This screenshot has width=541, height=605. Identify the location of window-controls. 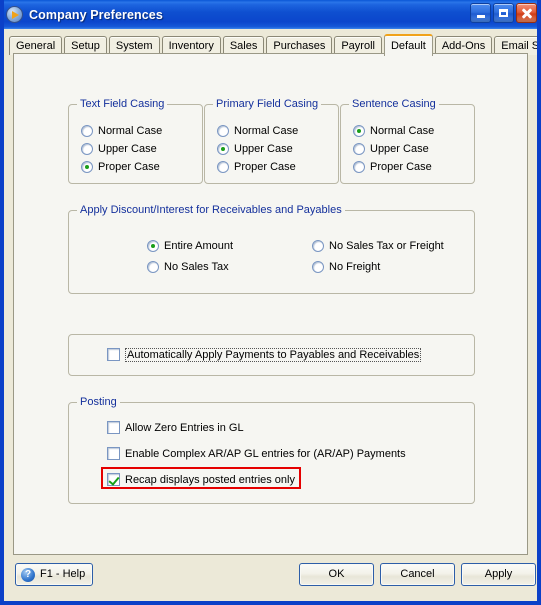
(503, 13).